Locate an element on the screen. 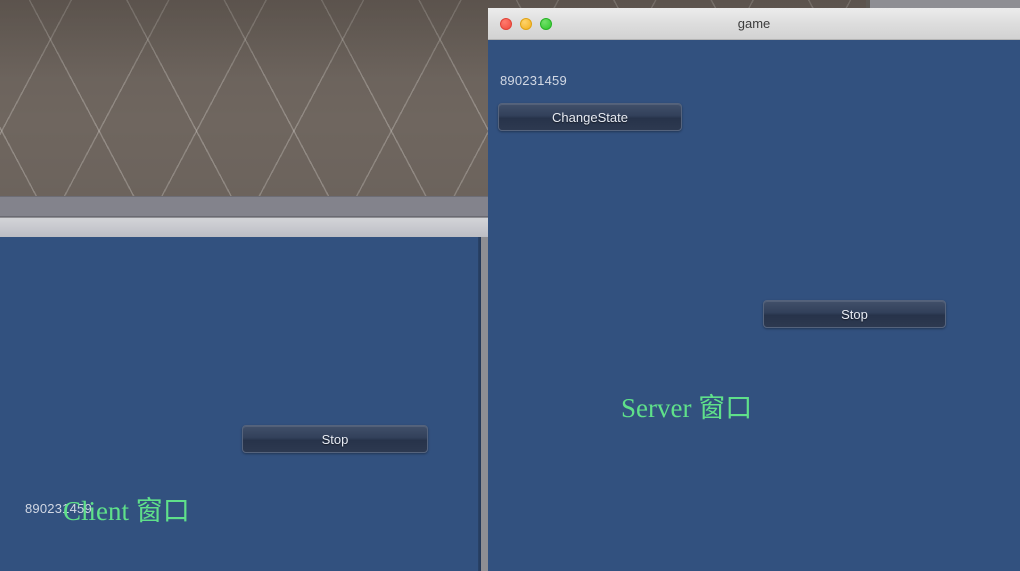 The image size is (1020, 571). server-overlay-label: Server 窗口 is located at coordinates (687, 408).